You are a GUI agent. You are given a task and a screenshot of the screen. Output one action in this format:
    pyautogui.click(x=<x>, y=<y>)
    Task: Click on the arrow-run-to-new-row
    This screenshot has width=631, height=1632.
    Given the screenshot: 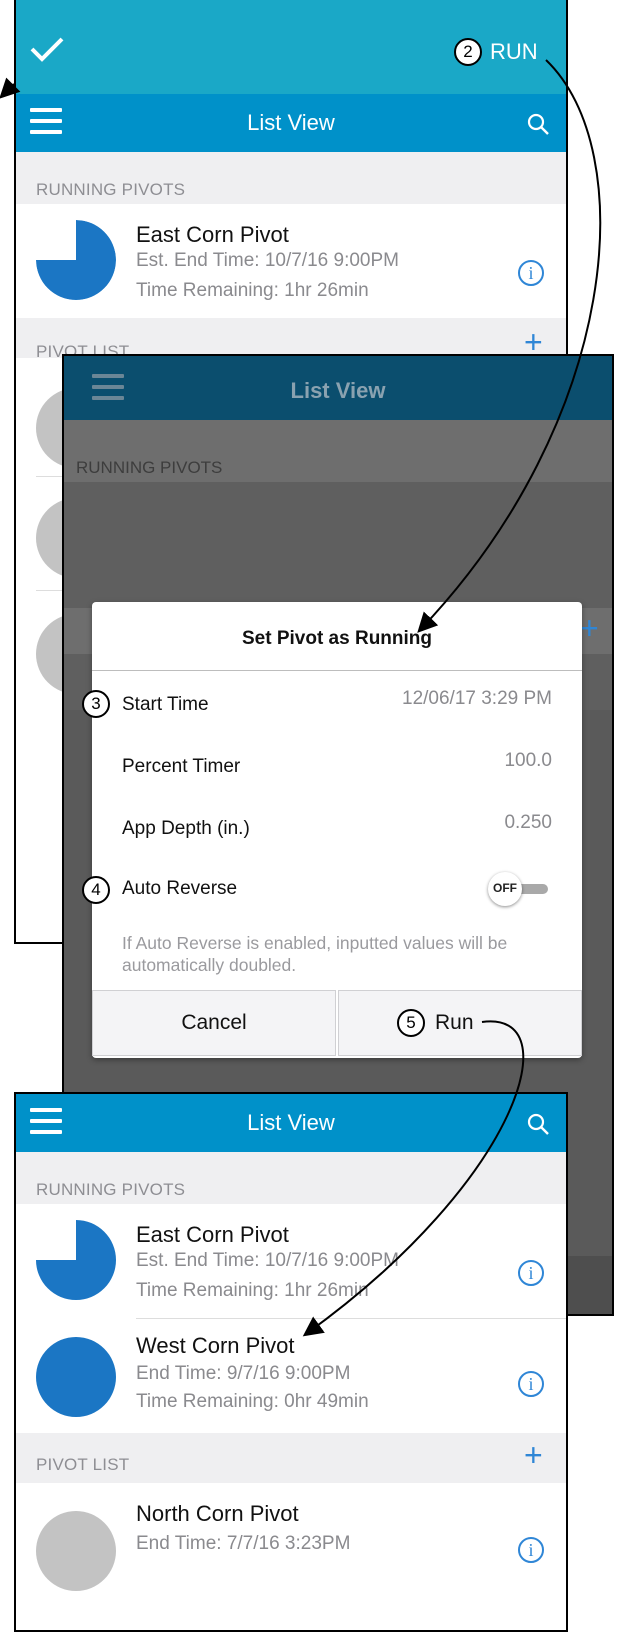 What is the action you would take?
    pyautogui.click(x=413, y=1178)
    